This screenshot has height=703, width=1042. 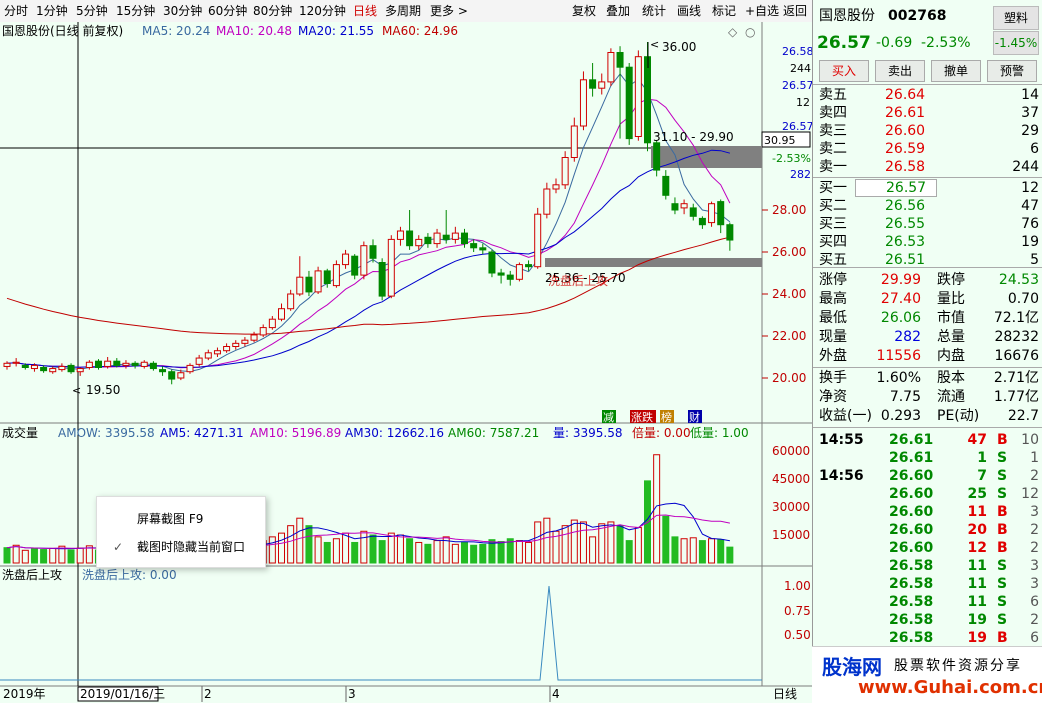 What do you see at coordinates (694, 417) in the screenshot?
I see `tag-finance: 财` at bounding box center [694, 417].